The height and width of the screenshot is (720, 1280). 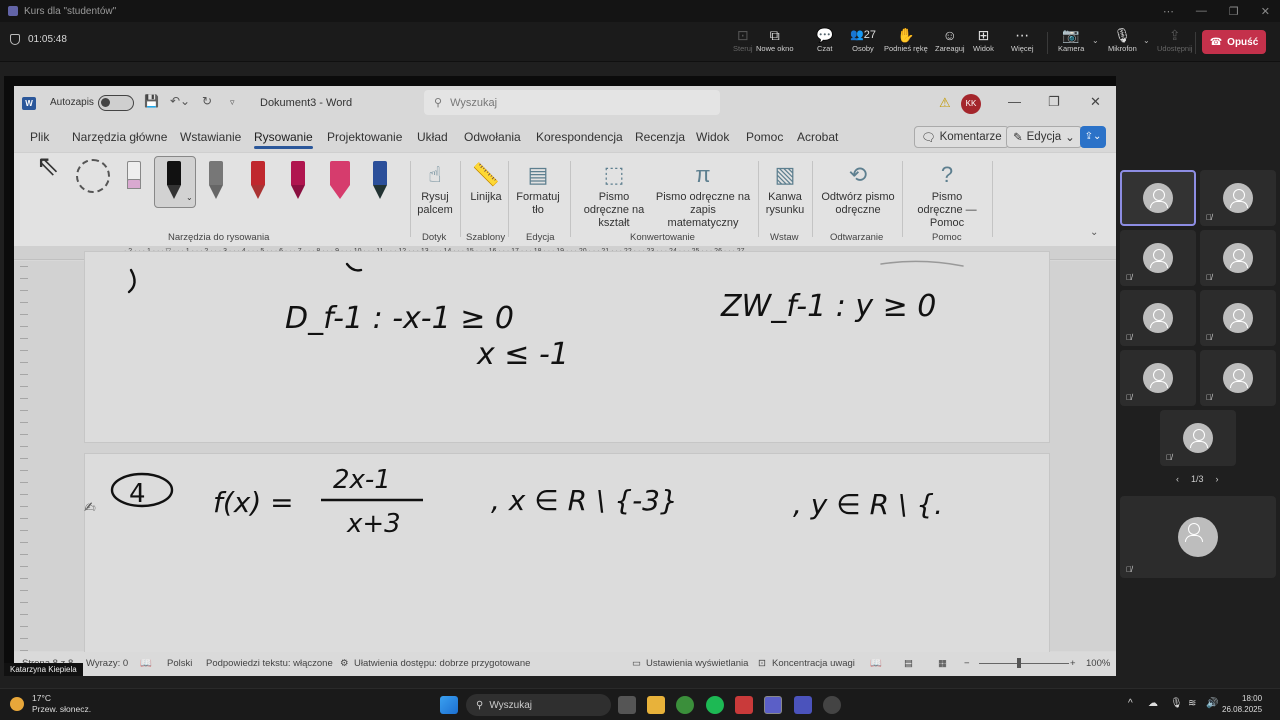 I want to click on edit-mode-button: ✎ Edycja ⌄, so click(x=1044, y=137).